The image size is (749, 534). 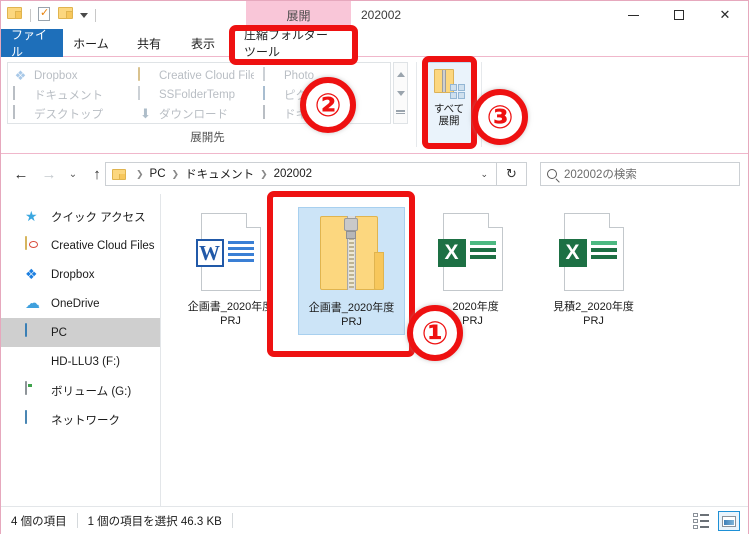 I want to click on breadcrumb-item-documents: ドキュメント, so click(x=219, y=174).